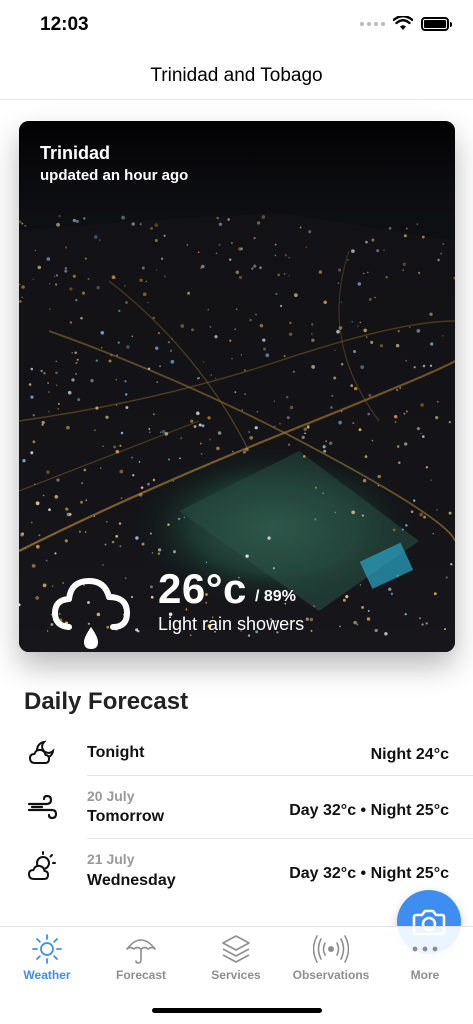 The height and width of the screenshot is (1024, 473). What do you see at coordinates (236, 26) in the screenshot?
I see `status-bar: 12:03` at bounding box center [236, 26].